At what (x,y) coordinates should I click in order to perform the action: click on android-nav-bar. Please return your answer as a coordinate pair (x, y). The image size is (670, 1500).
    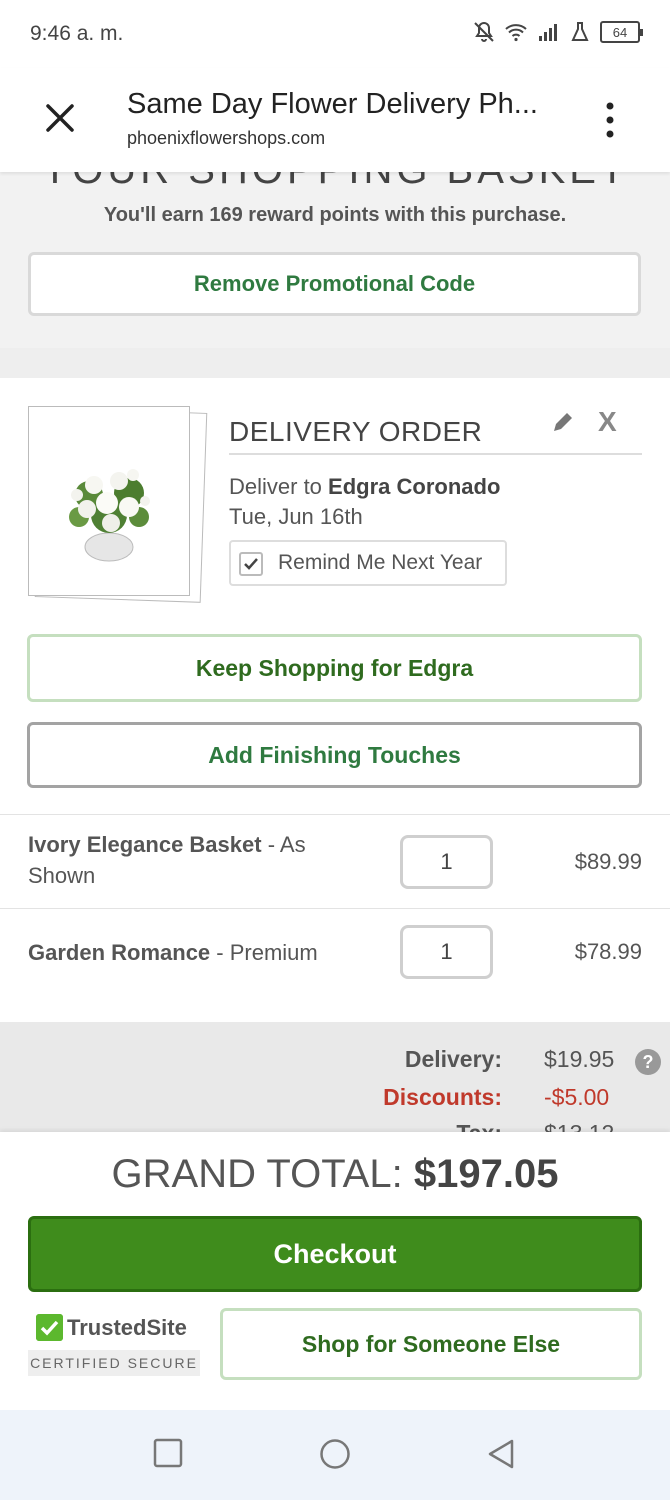
    Looking at the image, I should click on (335, 1455).